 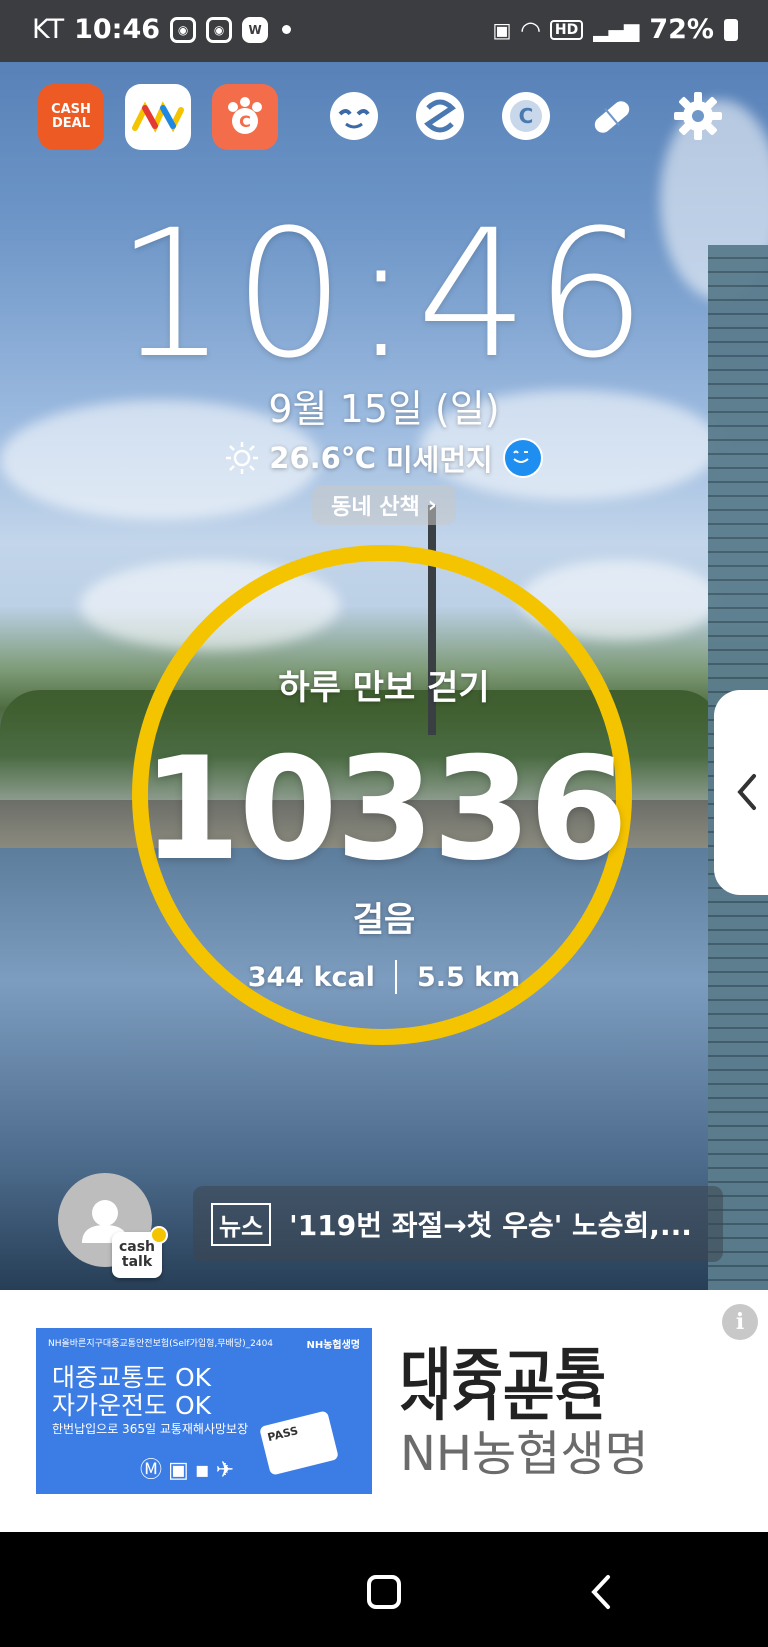 What do you see at coordinates (698, 116) in the screenshot?
I see `settings-gear-icon` at bounding box center [698, 116].